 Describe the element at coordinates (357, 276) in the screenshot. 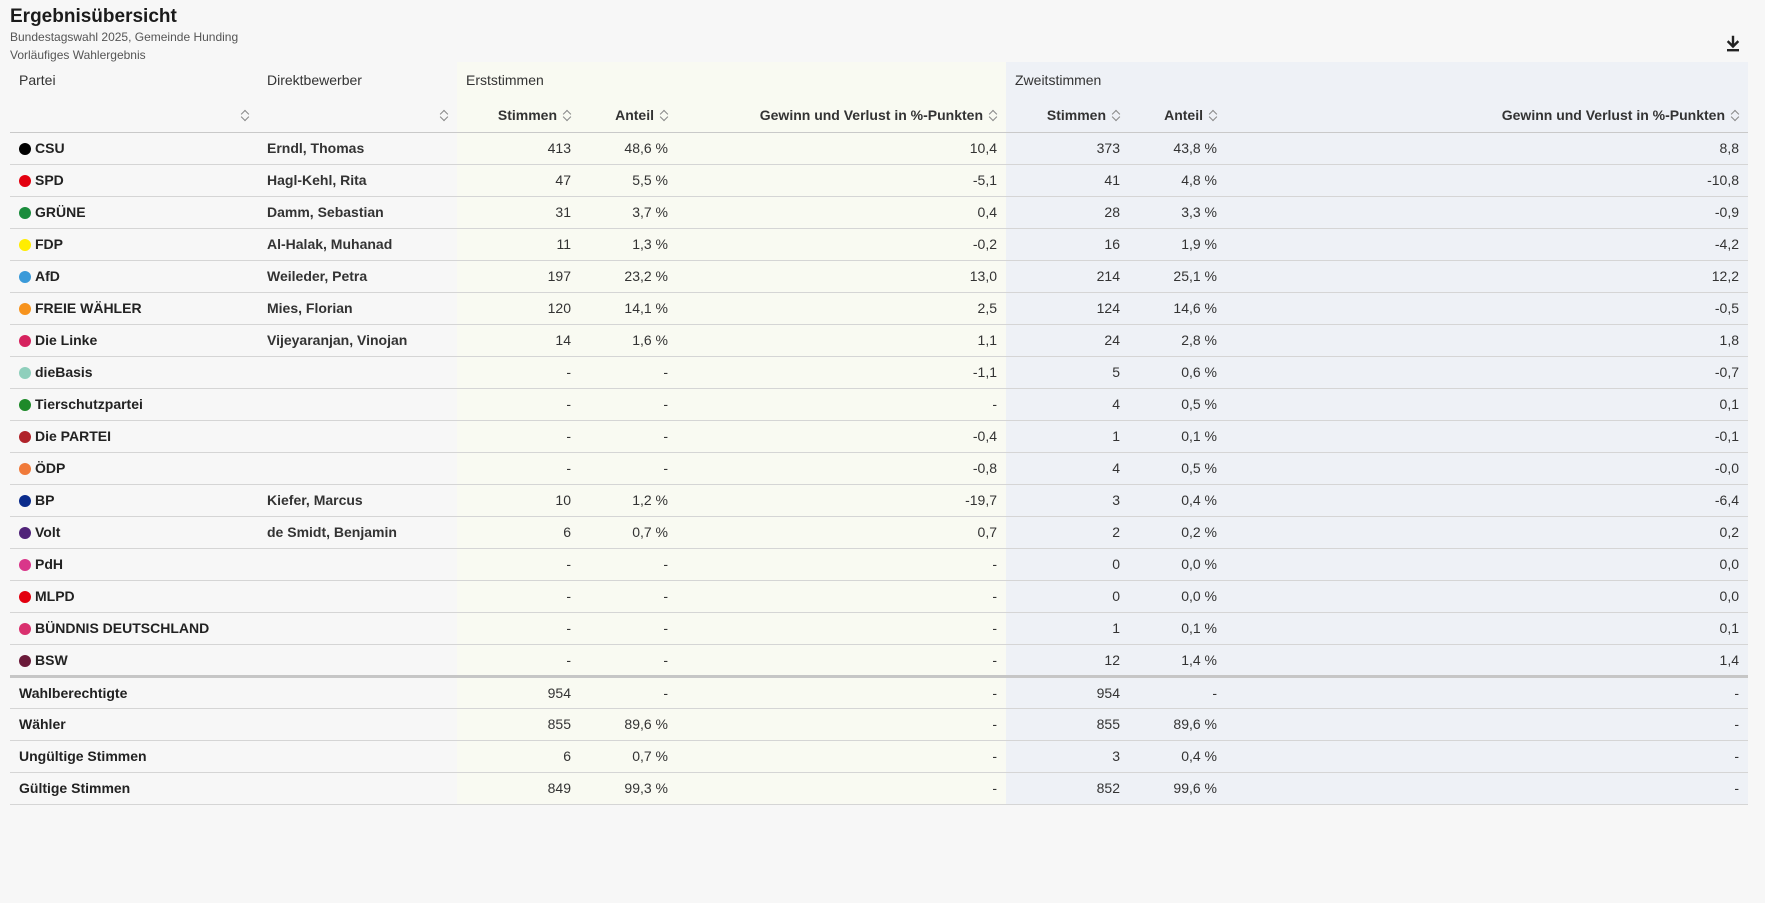

I see `candidate-name: Weileder, Petra` at that location.